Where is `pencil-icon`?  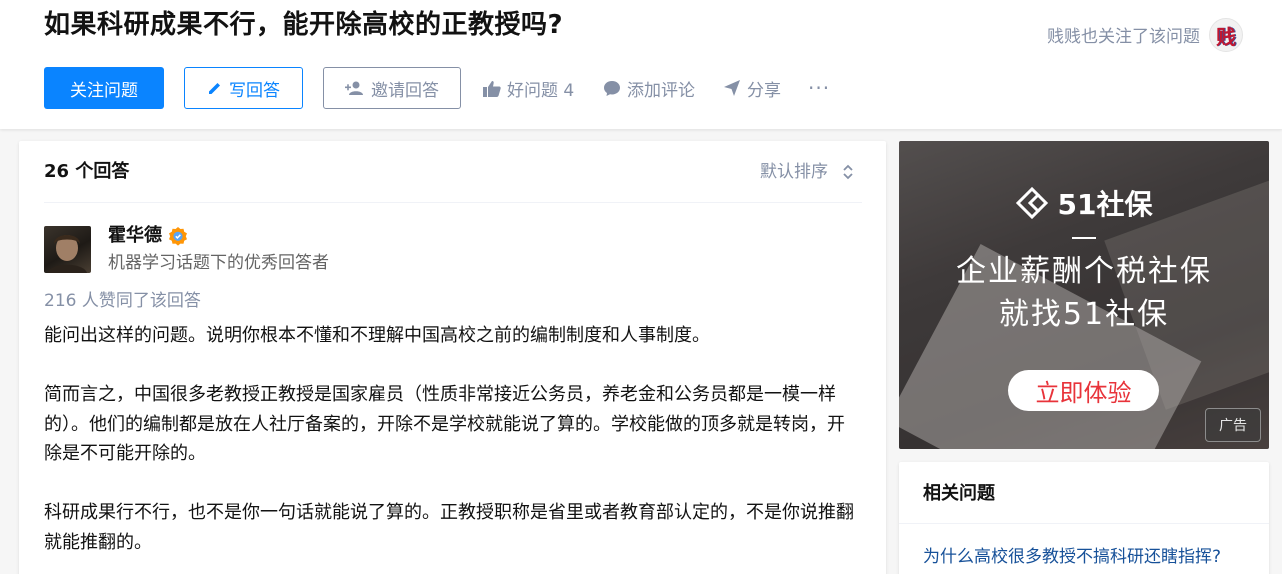 pencil-icon is located at coordinates (214, 88).